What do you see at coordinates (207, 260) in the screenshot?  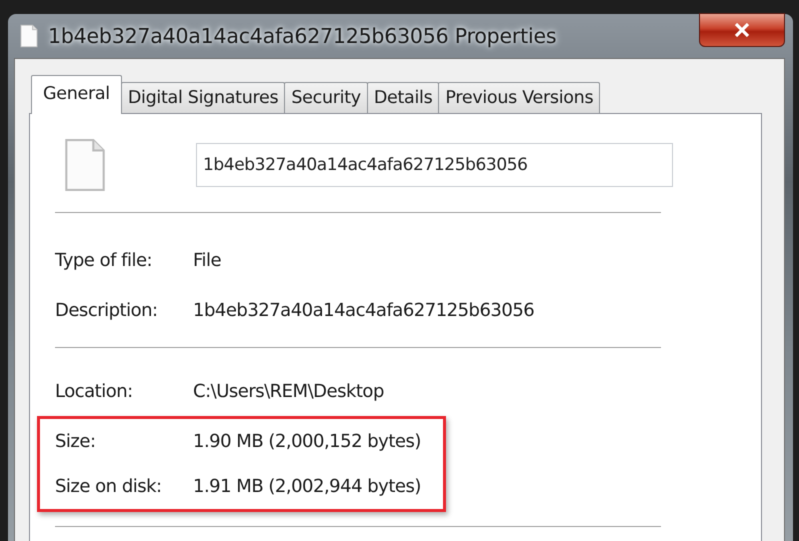 I see `property-value: File` at bounding box center [207, 260].